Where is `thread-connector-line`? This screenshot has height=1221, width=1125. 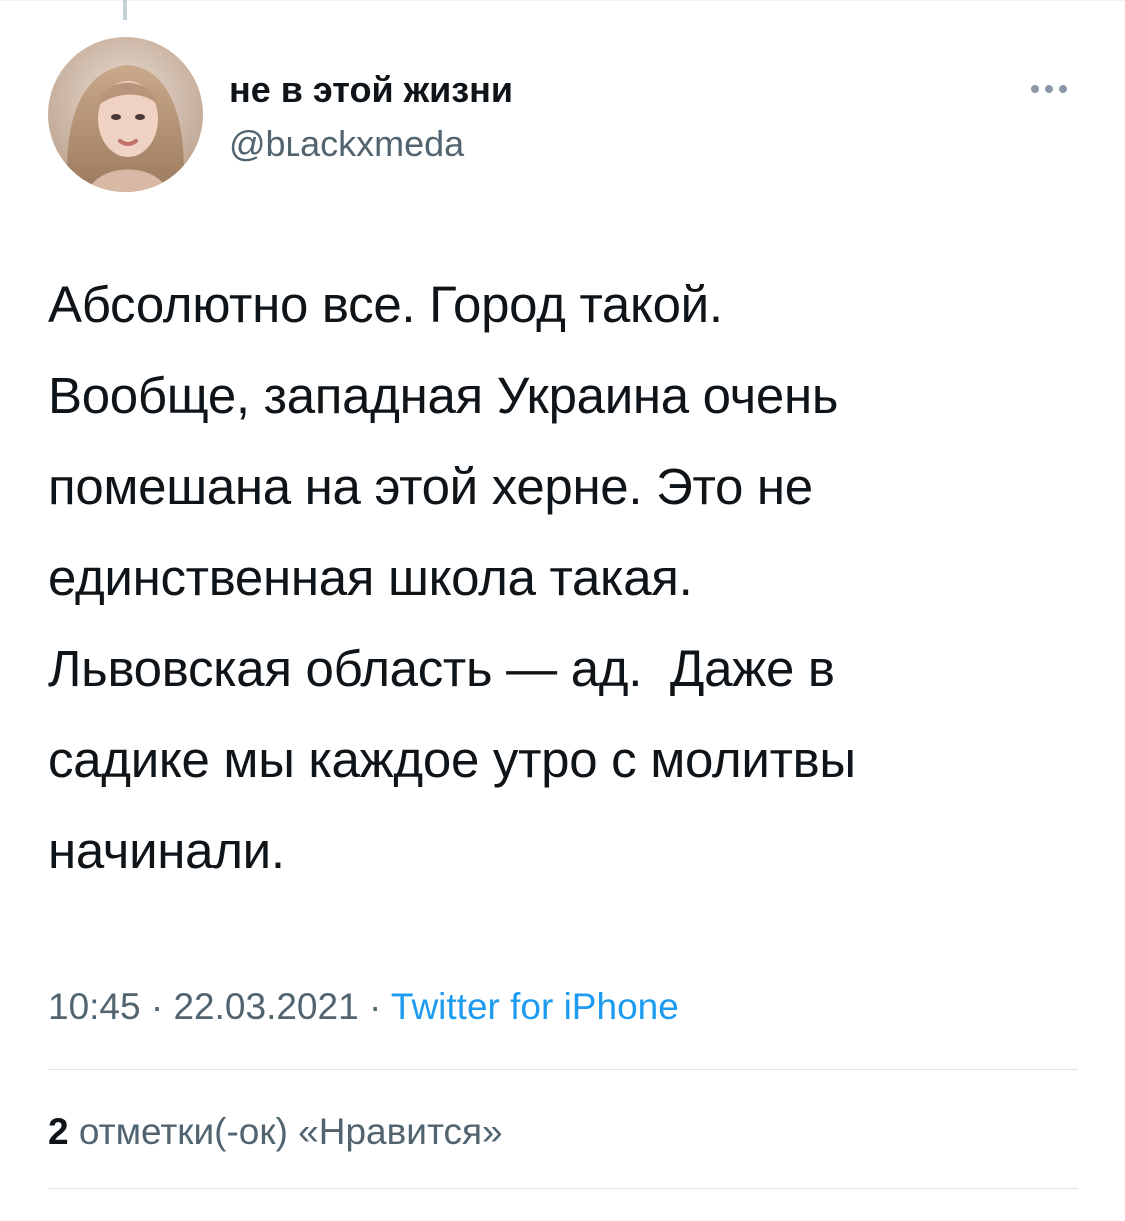
thread-connector-line is located at coordinates (125, 10).